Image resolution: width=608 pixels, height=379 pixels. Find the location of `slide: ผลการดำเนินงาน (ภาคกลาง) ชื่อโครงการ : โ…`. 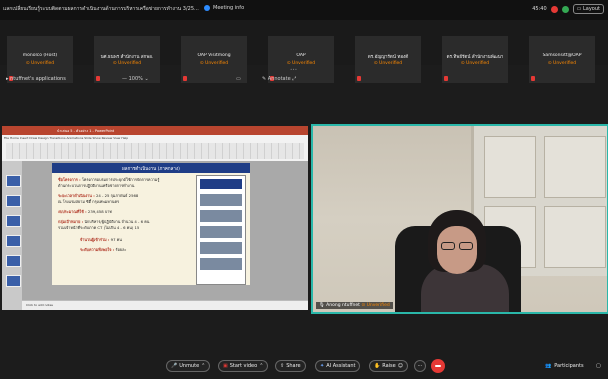

slide: ผลการดำเนินงาน (ภาคกลาง) ชื่อโครงการ : โ… is located at coordinates (151, 224).